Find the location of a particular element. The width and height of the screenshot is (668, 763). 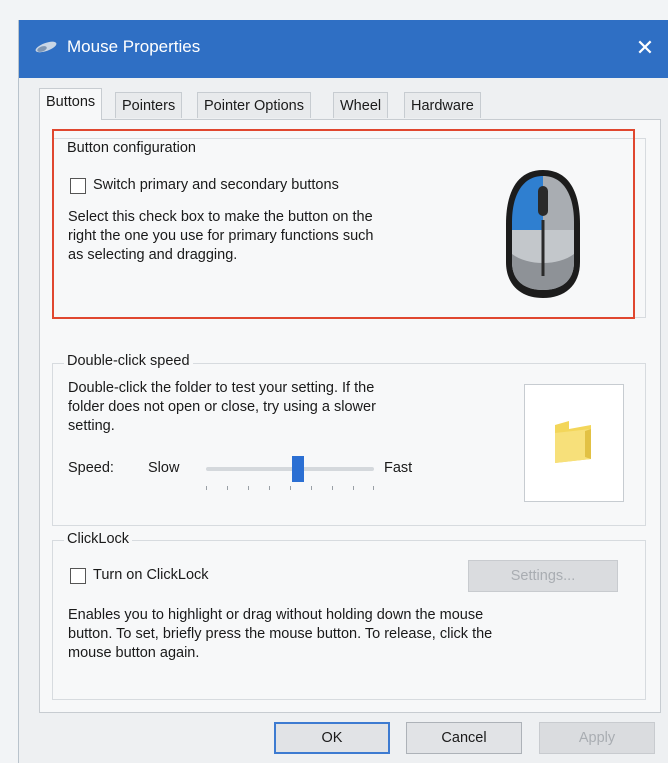

slow-label: Slow is located at coordinates (164, 468).